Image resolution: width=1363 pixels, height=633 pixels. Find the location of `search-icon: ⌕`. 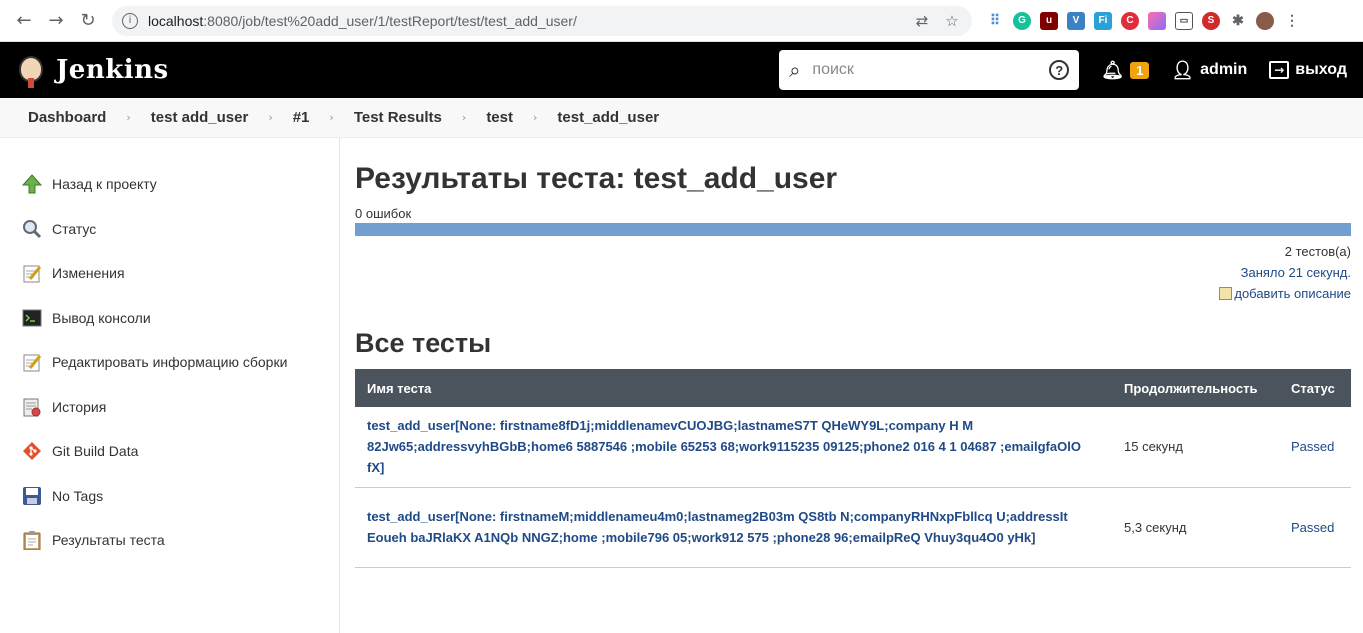

search-icon: ⌕ is located at coordinates (795, 70).